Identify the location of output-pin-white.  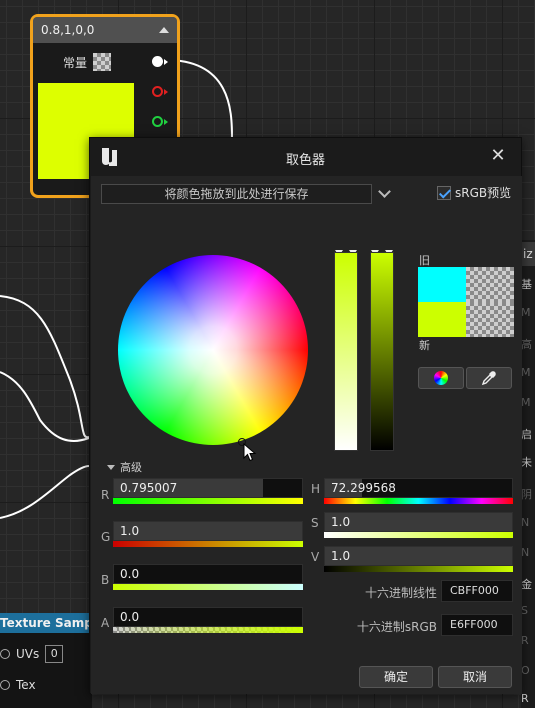
(157, 61).